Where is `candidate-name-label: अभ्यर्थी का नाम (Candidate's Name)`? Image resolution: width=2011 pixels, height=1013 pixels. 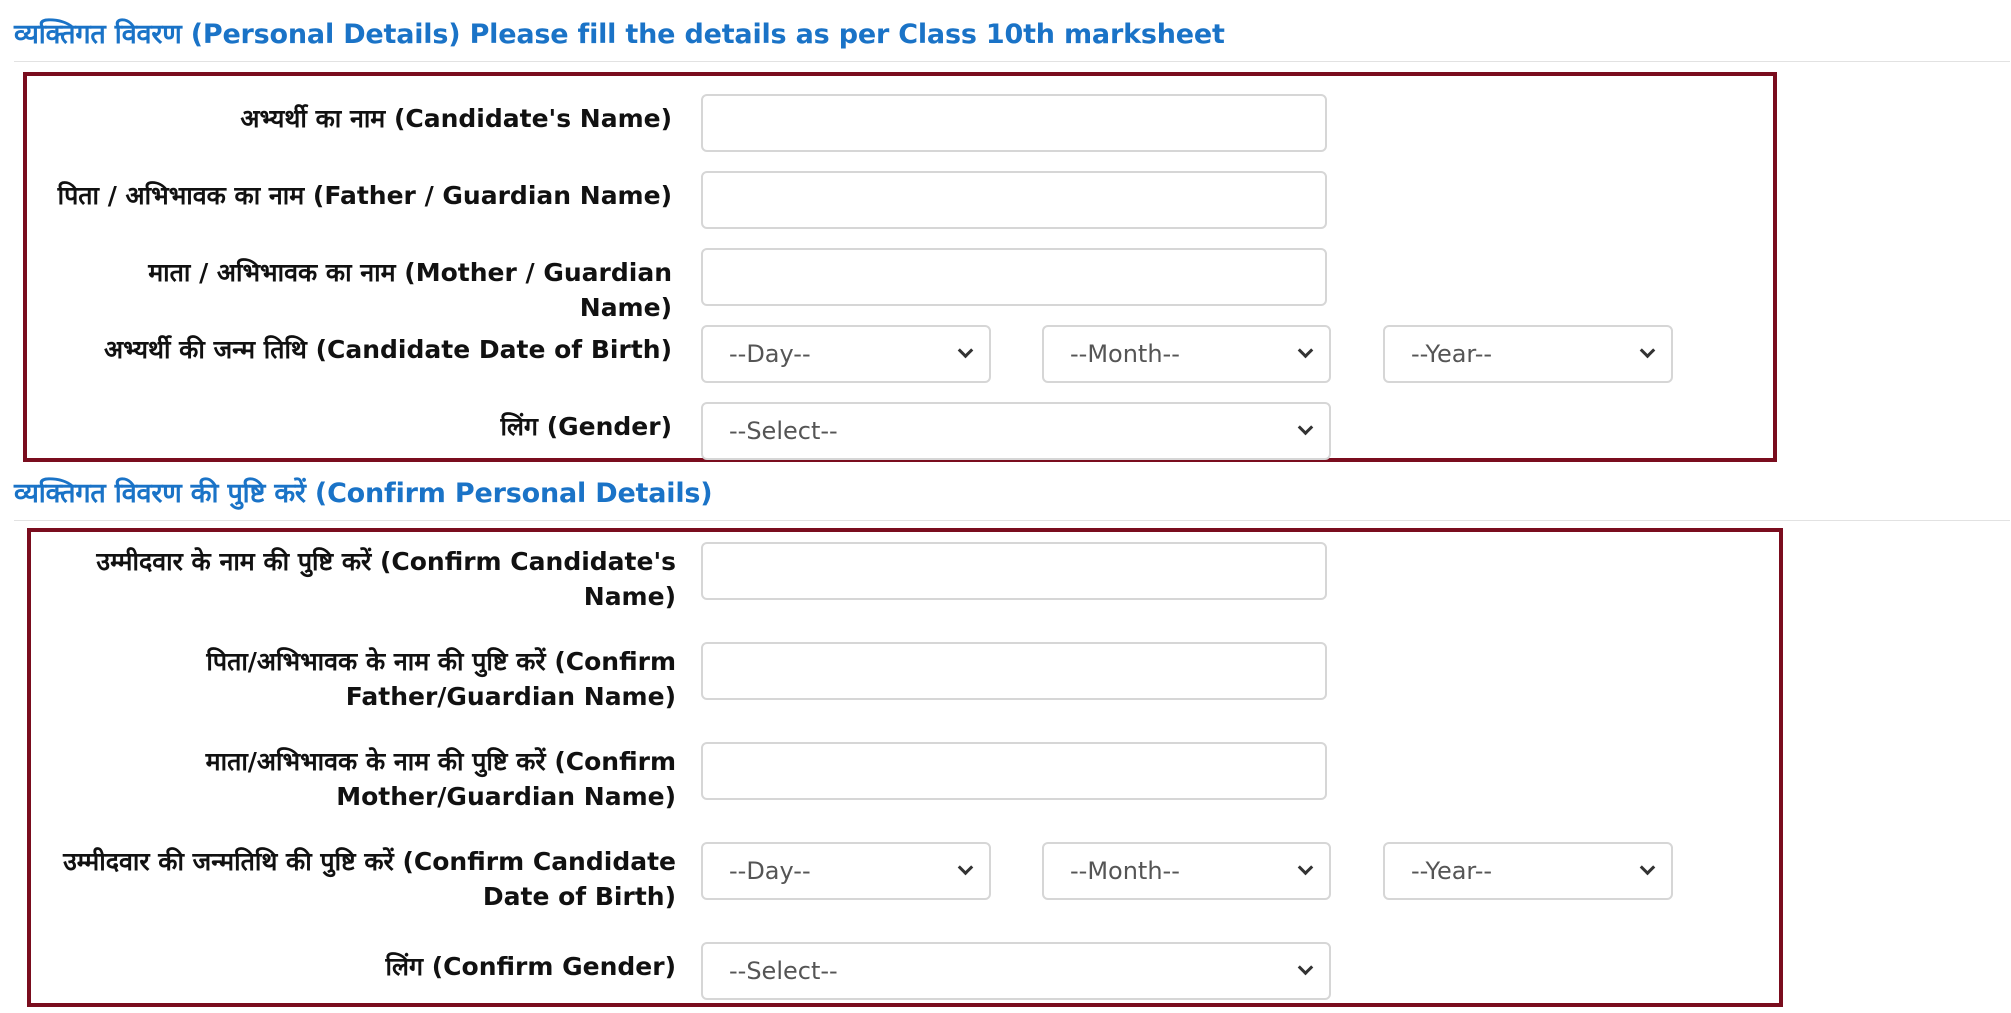
candidate-name-label: अभ्यर्थी का नाम (Candidate's Name) is located at coordinates (456, 118).